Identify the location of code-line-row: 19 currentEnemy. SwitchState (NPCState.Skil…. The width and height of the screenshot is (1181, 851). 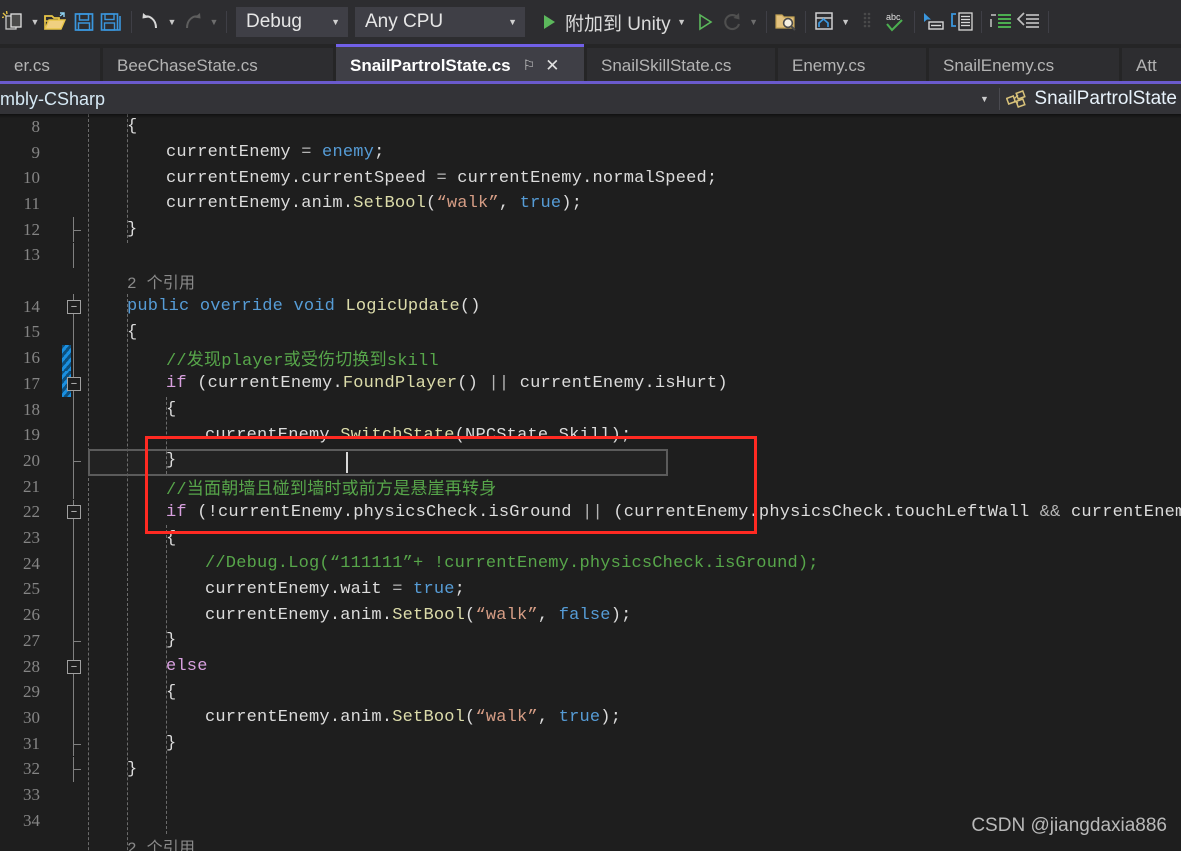
(590, 435).